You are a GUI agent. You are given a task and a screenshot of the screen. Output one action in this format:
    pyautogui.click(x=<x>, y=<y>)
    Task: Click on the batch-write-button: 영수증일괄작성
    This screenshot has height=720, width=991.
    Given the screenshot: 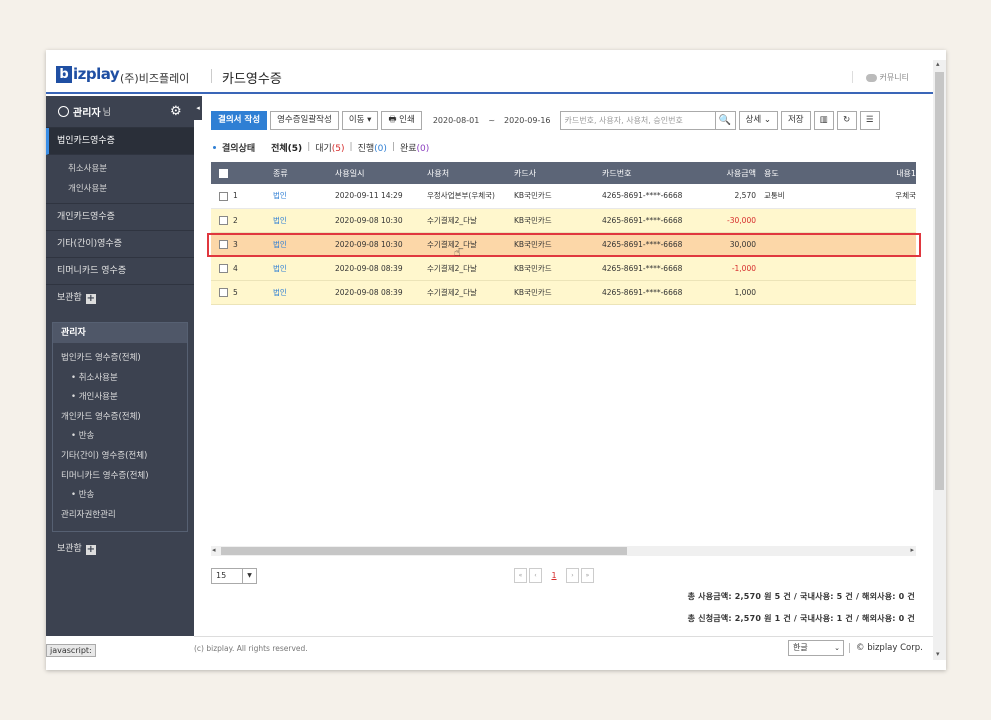 What is the action you would take?
    pyautogui.click(x=304, y=120)
    